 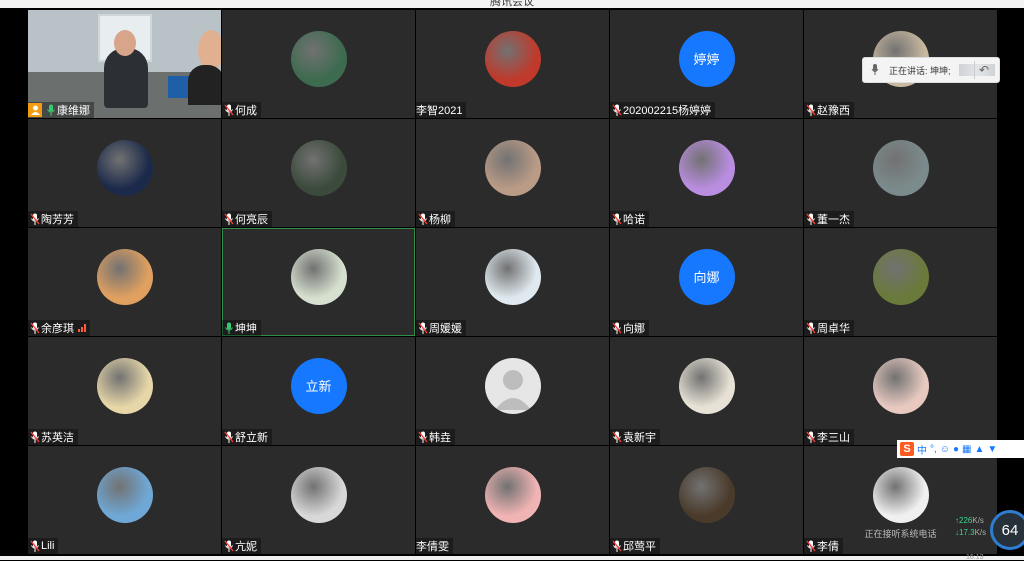 What do you see at coordinates (1015, 2) in the screenshot?
I see `minimize-icon: ⌐` at bounding box center [1015, 2].